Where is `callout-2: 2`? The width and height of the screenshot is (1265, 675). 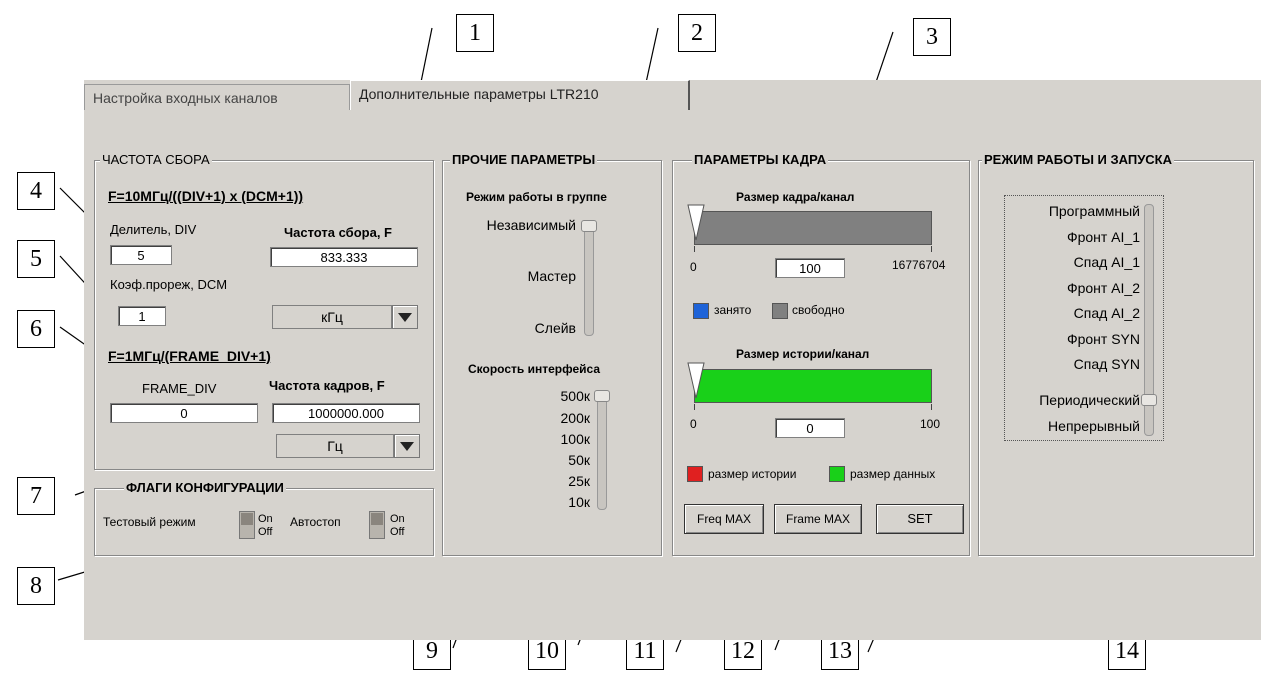
callout-2: 2 is located at coordinates (697, 33).